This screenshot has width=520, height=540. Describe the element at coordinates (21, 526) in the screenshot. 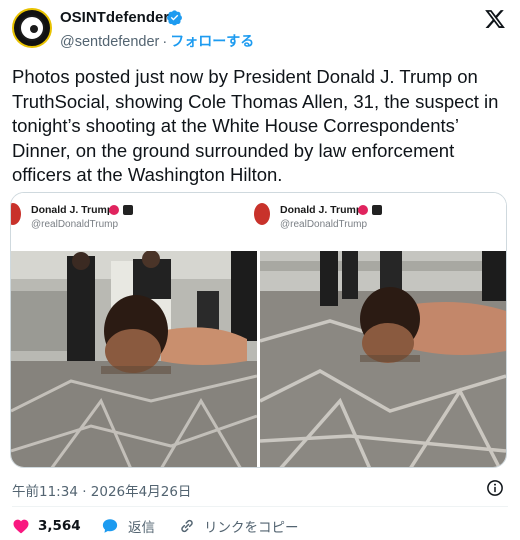

I see `heart-icon` at that location.